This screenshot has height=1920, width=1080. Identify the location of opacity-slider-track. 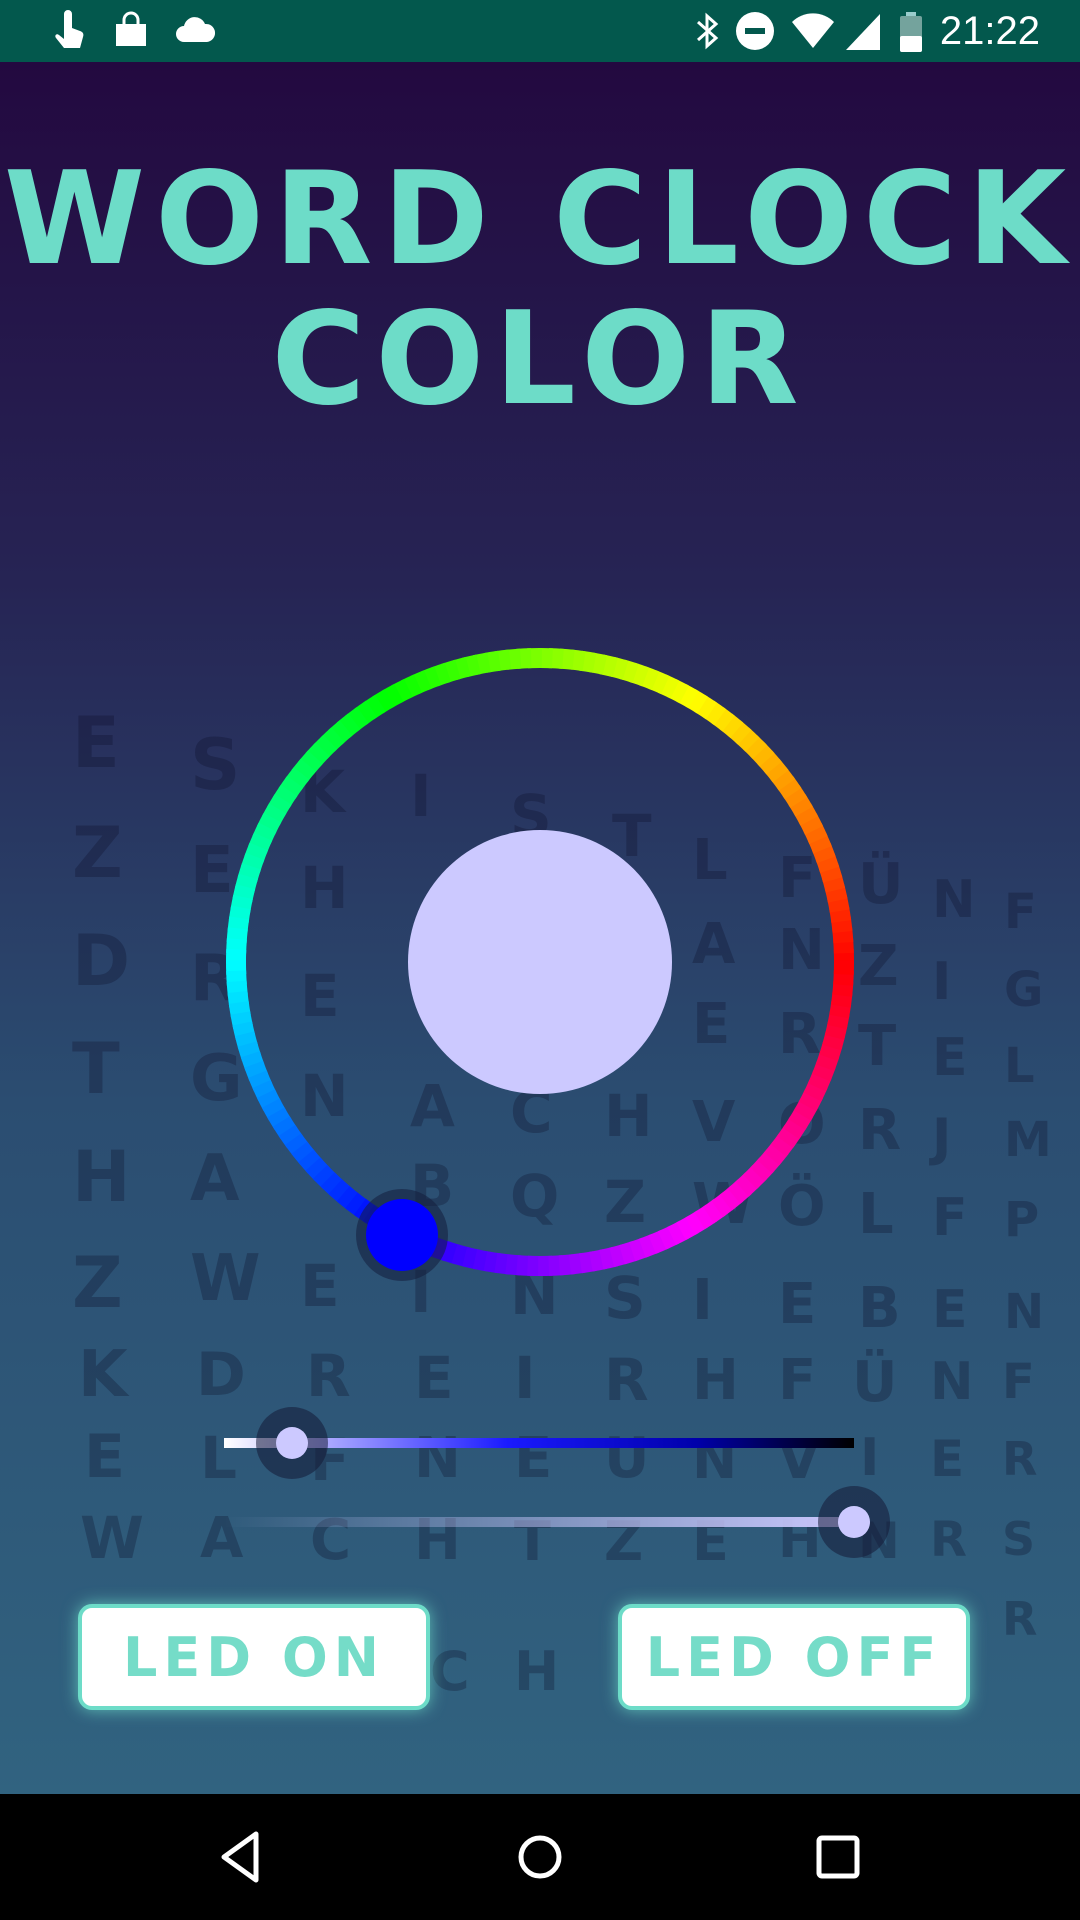
(539, 1522).